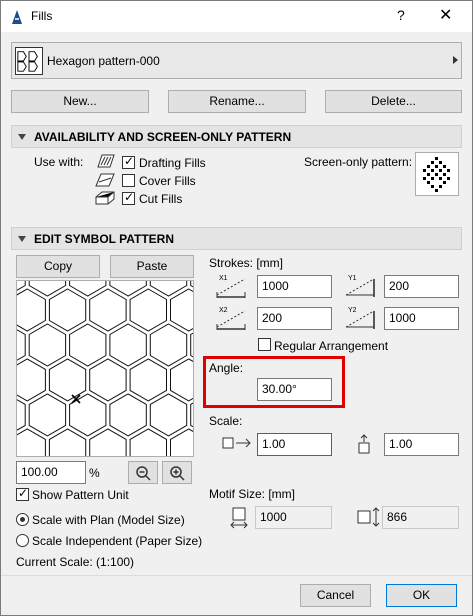  Describe the element at coordinates (401, 15) in the screenshot. I see `help-button: ?` at that location.